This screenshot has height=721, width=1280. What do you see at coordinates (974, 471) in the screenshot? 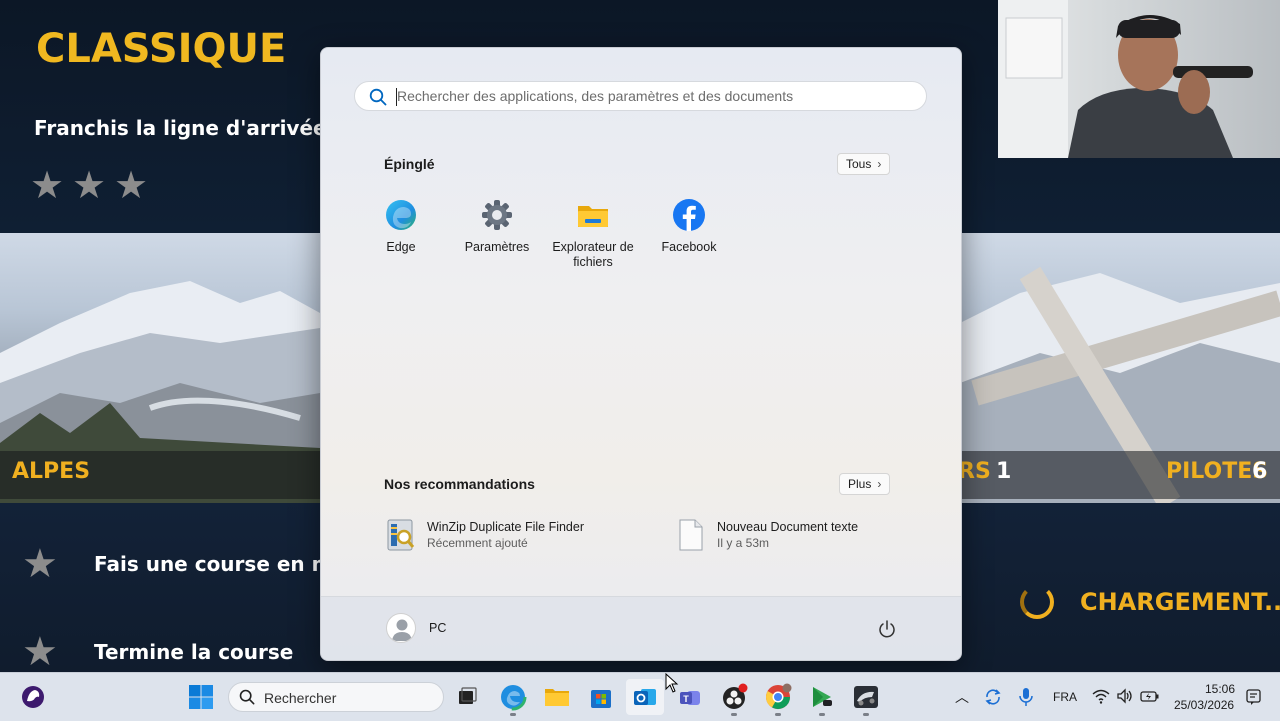
I see `laps-label: RS` at bounding box center [974, 471].